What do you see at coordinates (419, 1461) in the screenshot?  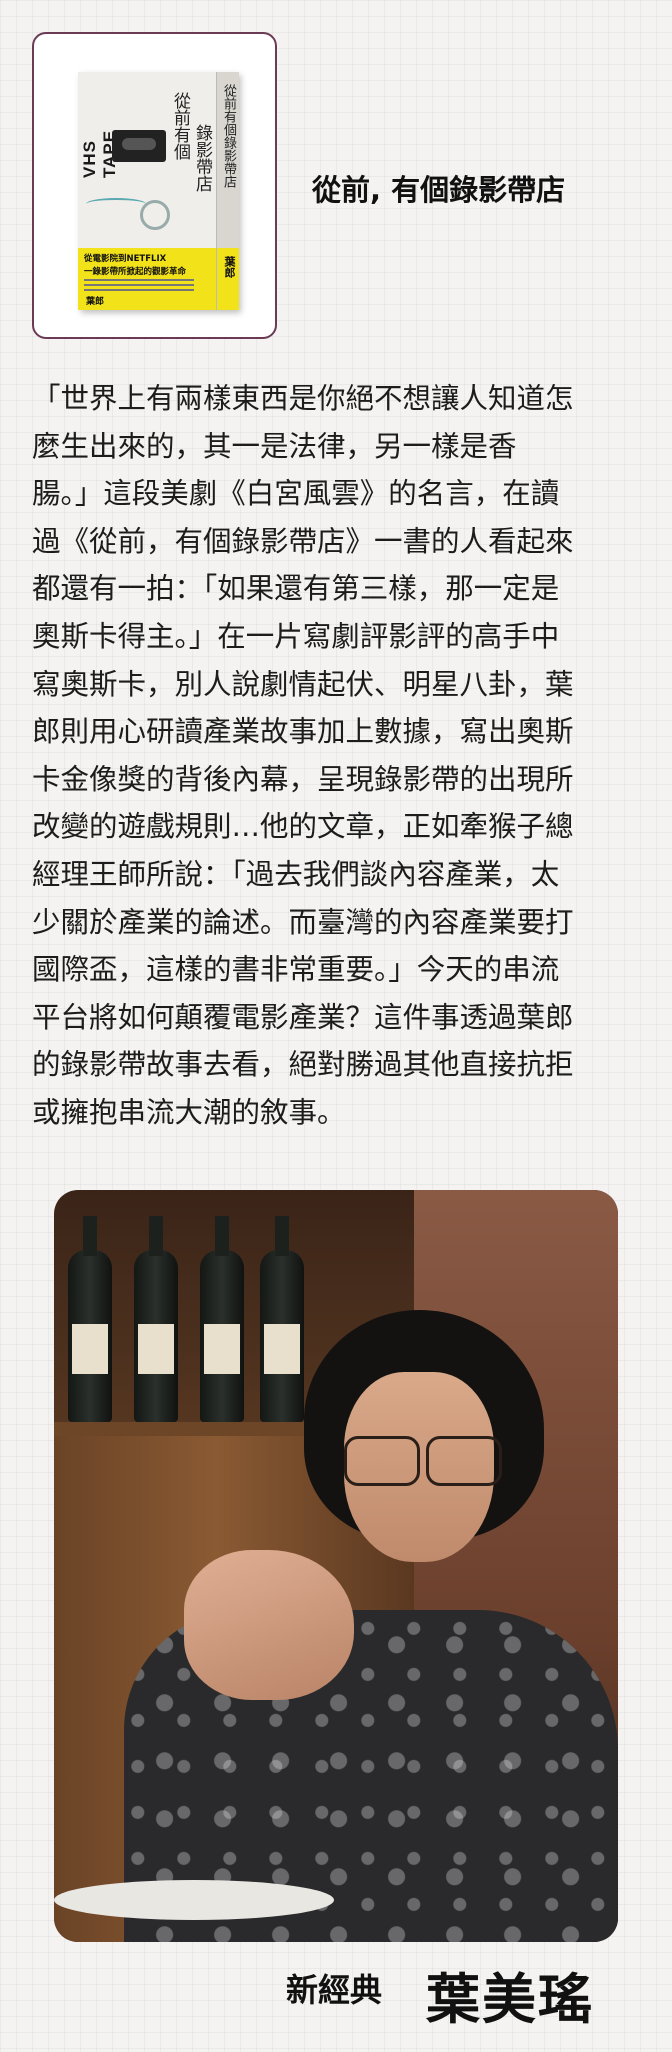 I see `glasses` at bounding box center [419, 1461].